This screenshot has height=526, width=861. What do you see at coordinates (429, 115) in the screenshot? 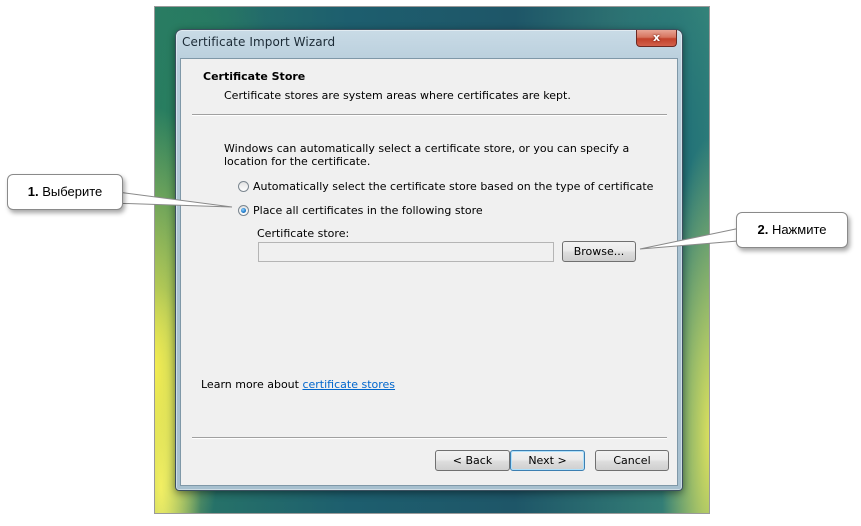
I see `header-divider` at bounding box center [429, 115].